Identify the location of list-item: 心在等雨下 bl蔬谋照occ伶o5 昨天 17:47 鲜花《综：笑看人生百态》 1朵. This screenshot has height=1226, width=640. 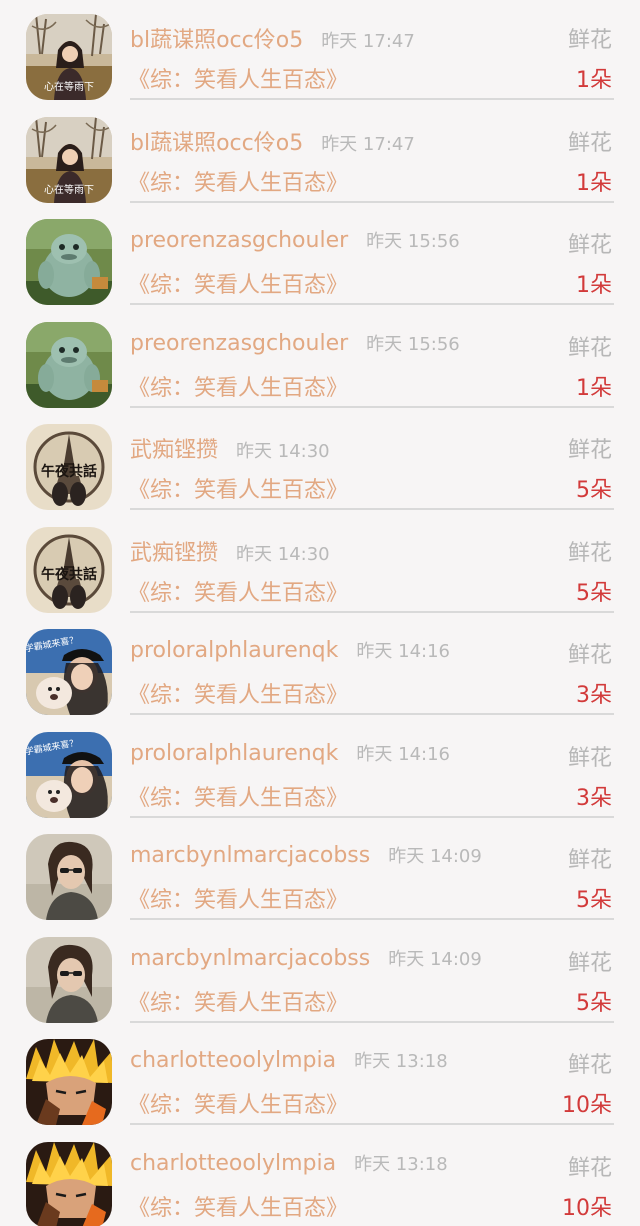
(320, 51).